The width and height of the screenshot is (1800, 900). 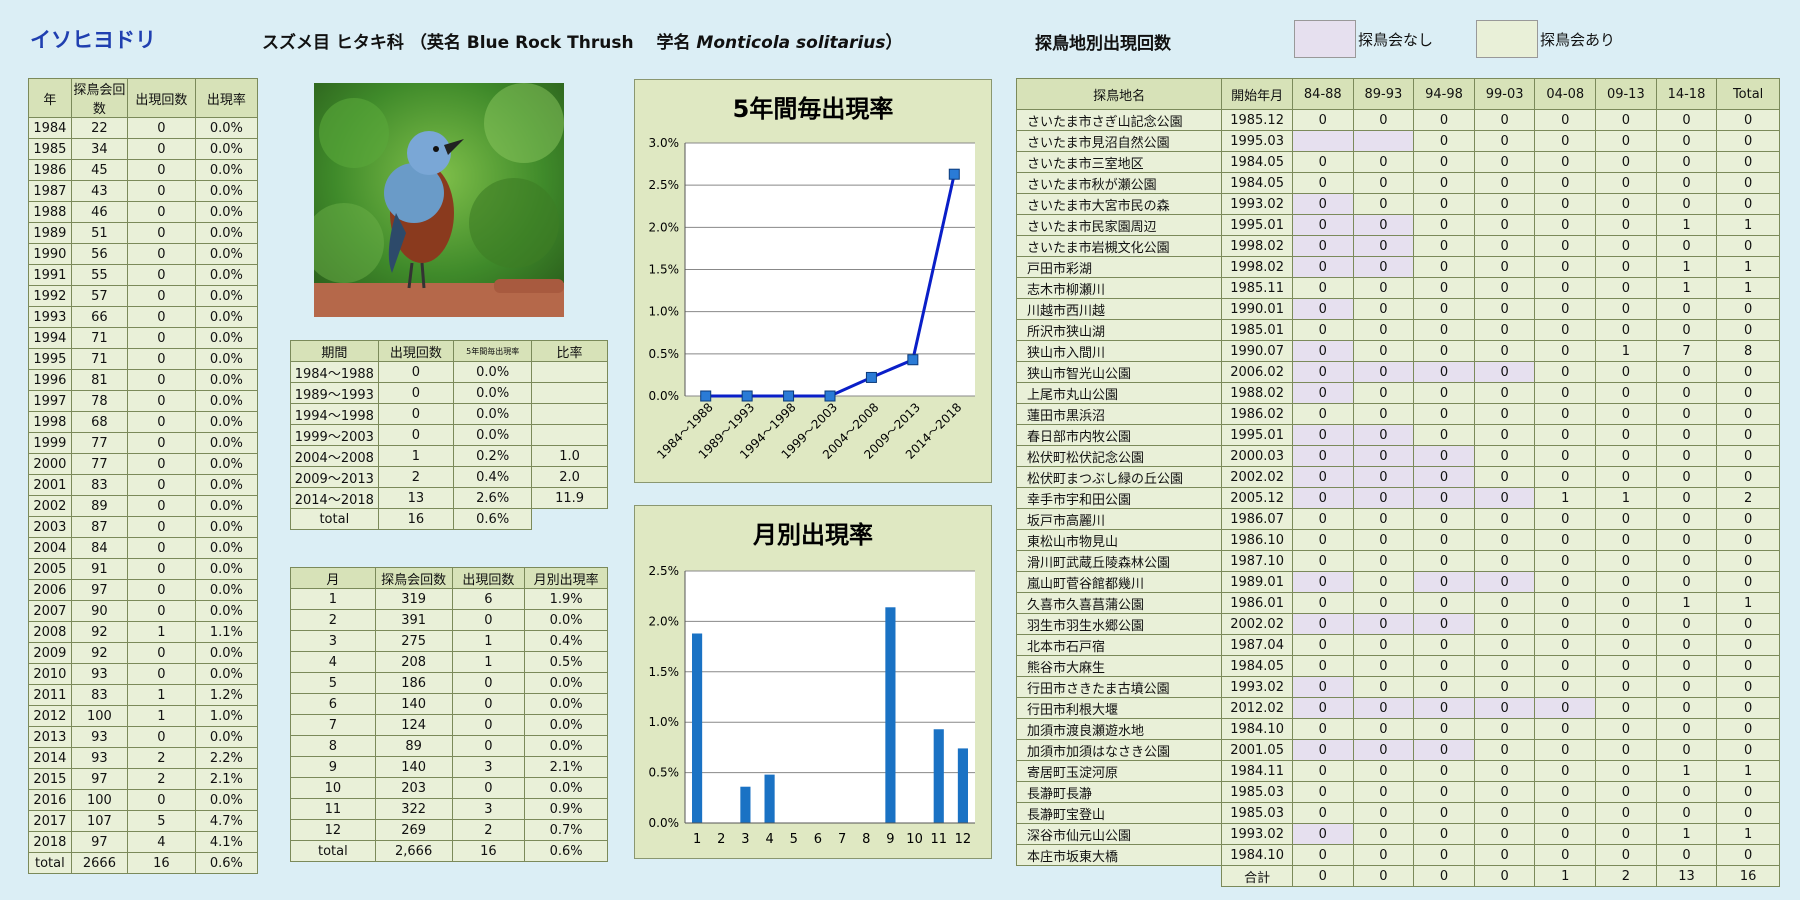 I want to click on header-row: 期間 出現回数 5年間毎出現率 比率, so click(x=449, y=351).